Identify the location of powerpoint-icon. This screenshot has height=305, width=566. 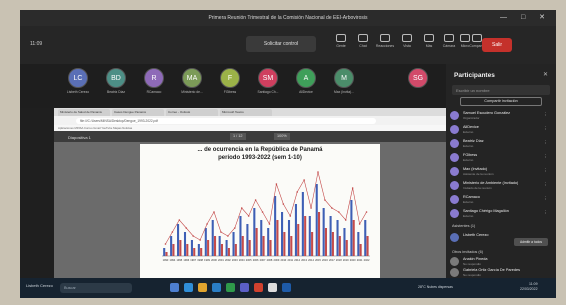
(258, 287).